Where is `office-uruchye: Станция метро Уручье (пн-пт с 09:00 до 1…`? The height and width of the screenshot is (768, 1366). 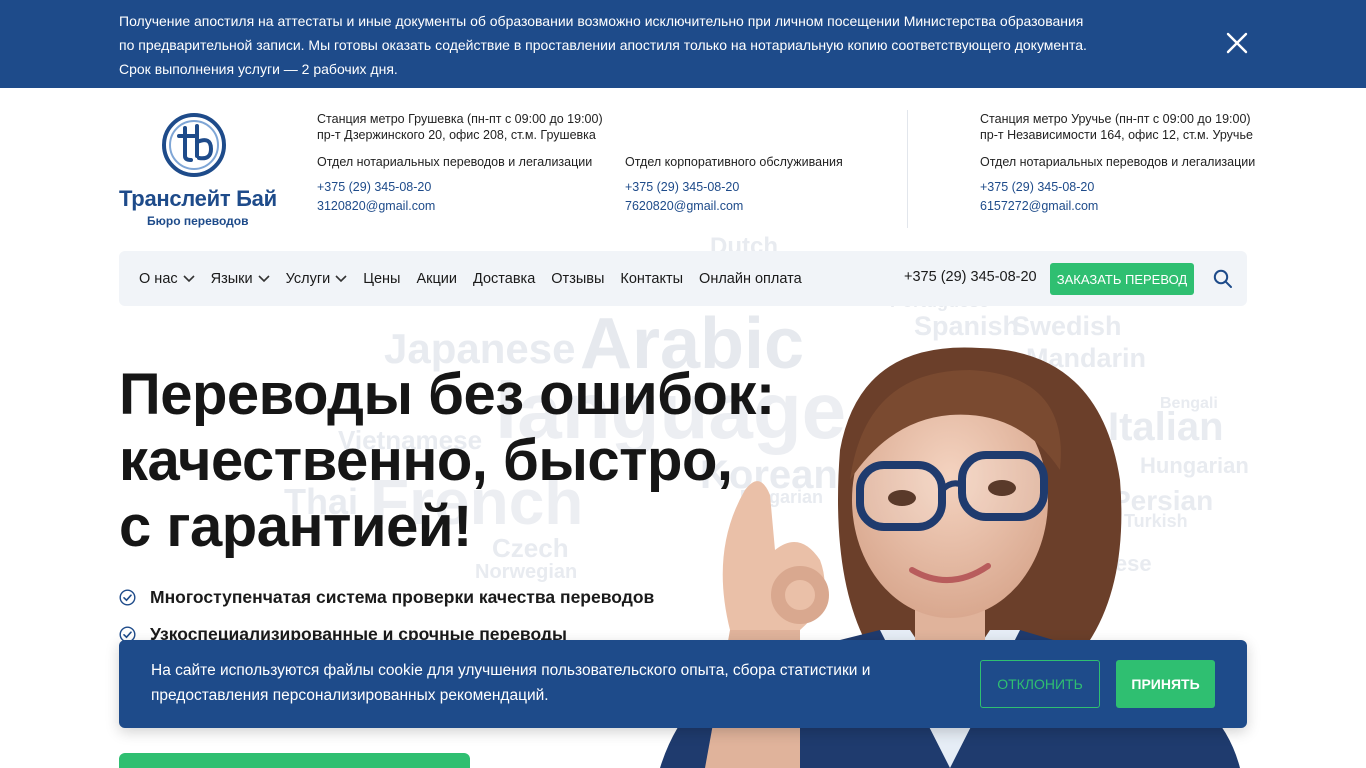
office-uruchye: Станция метро Уручье (пн-пт с 09:00 до 1… is located at coordinates (1117, 163).